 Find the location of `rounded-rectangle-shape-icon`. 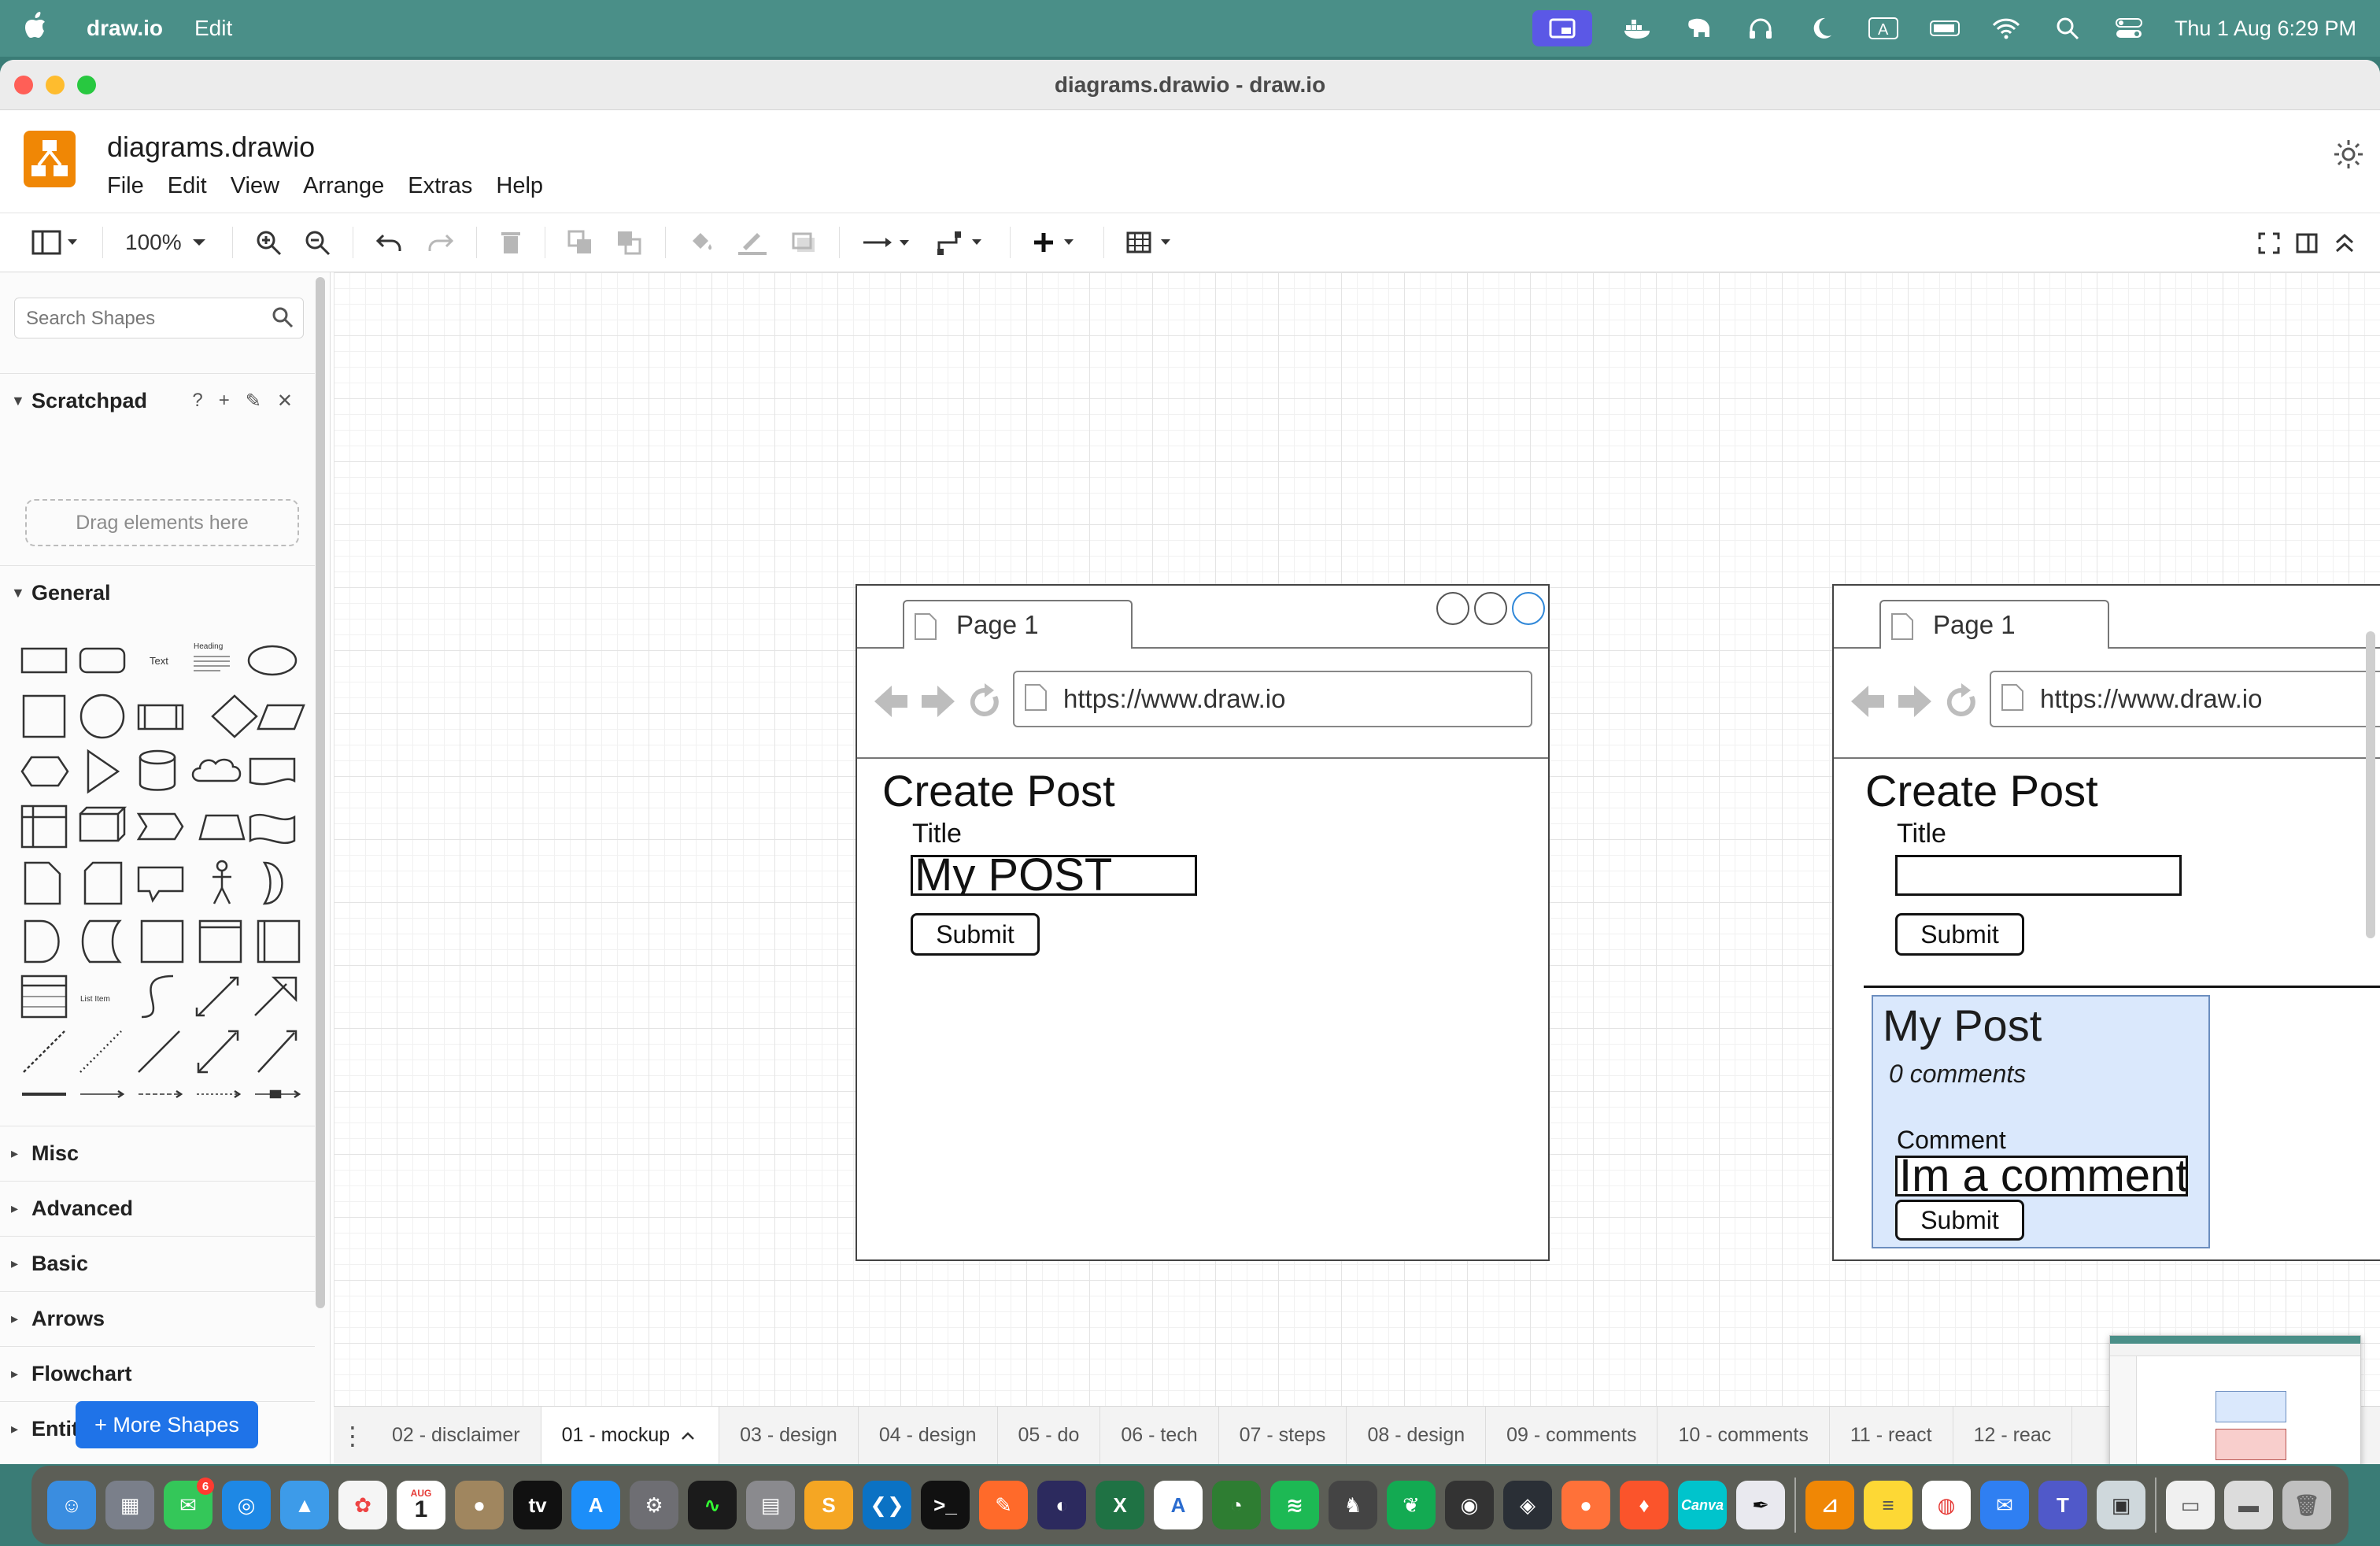

rounded-rectangle-shape-icon is located at coordinates (102, 660).